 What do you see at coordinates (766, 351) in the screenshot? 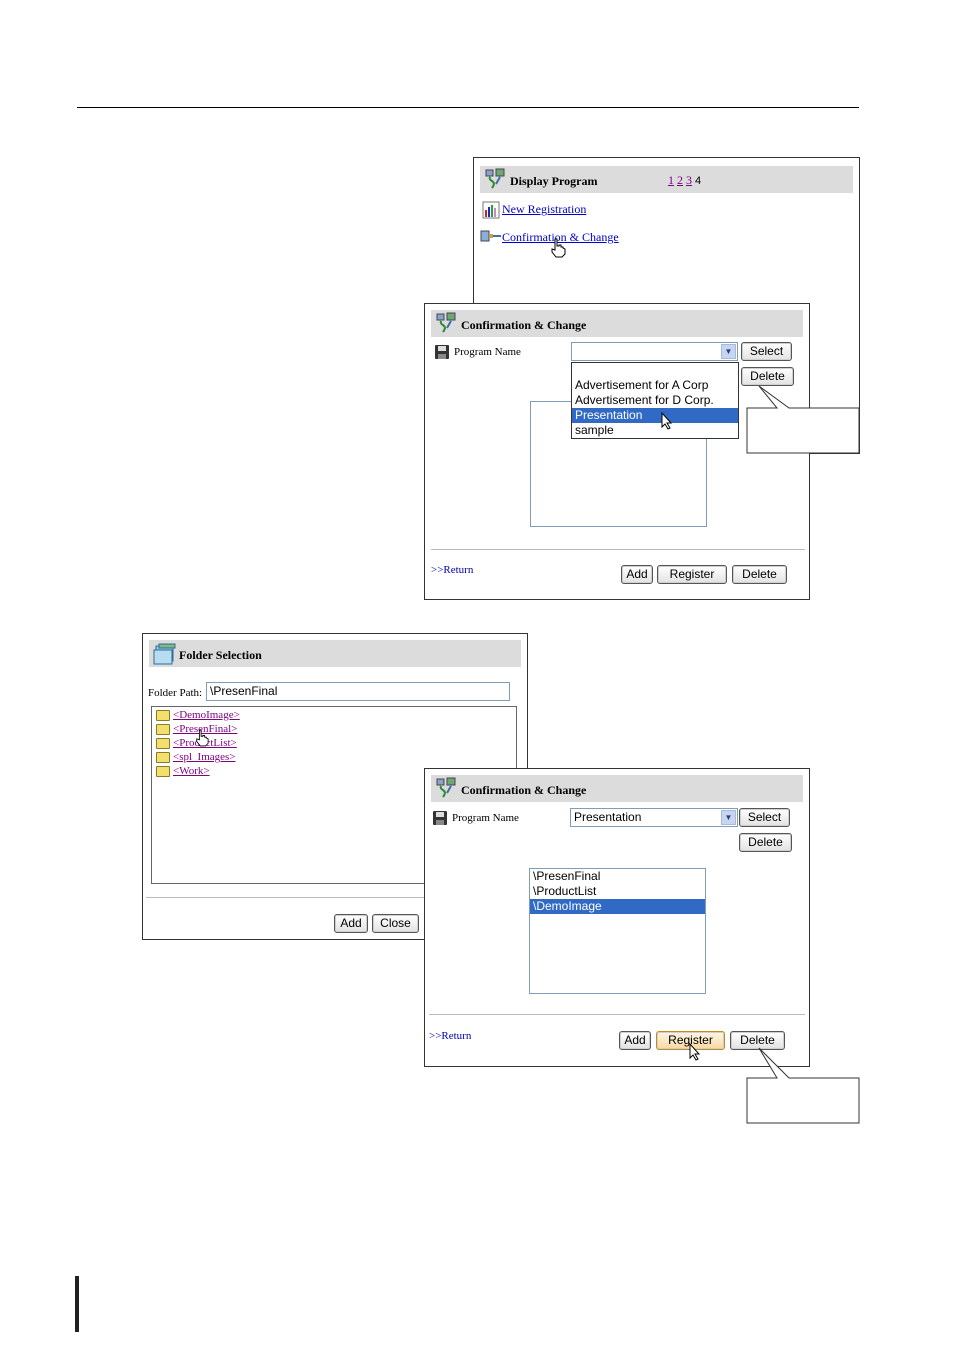
I see `conf1-select-button: Select` at bounding box center [766, 351].